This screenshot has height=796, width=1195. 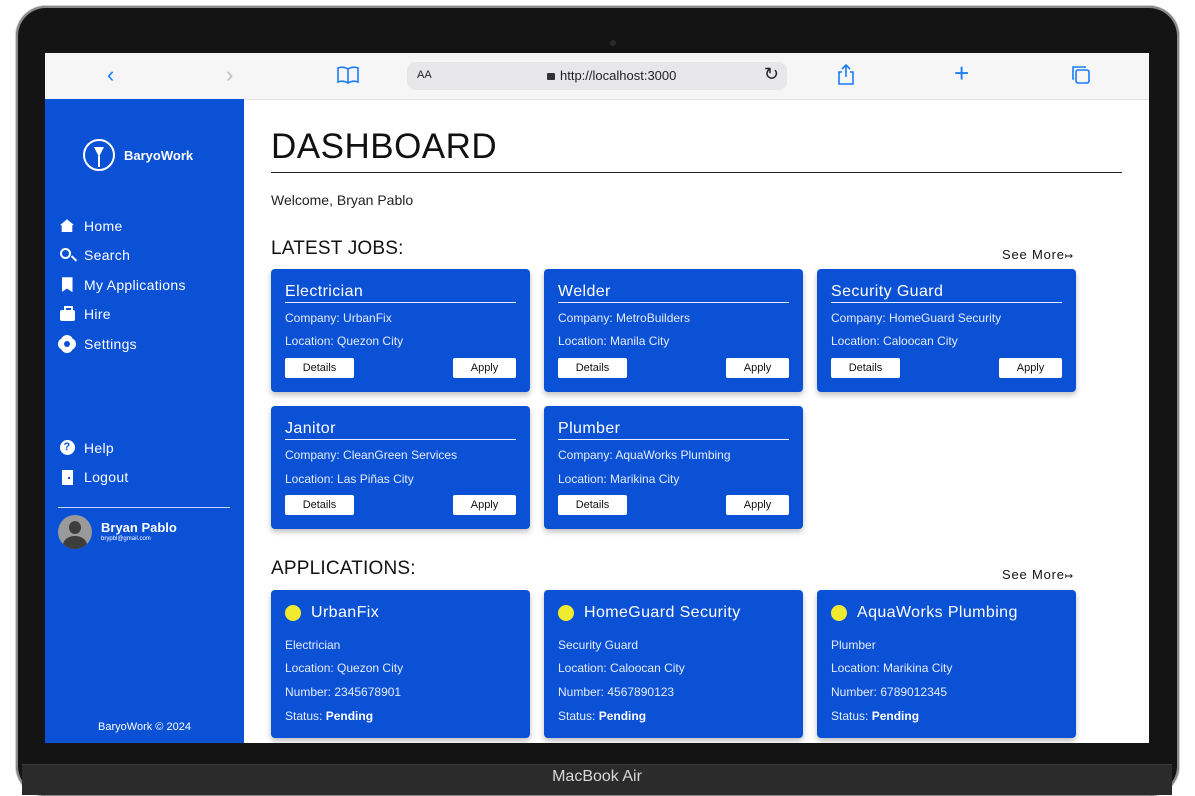 I want to click on applications-title: APPLICATIONS:, so click(x=343, y=568).